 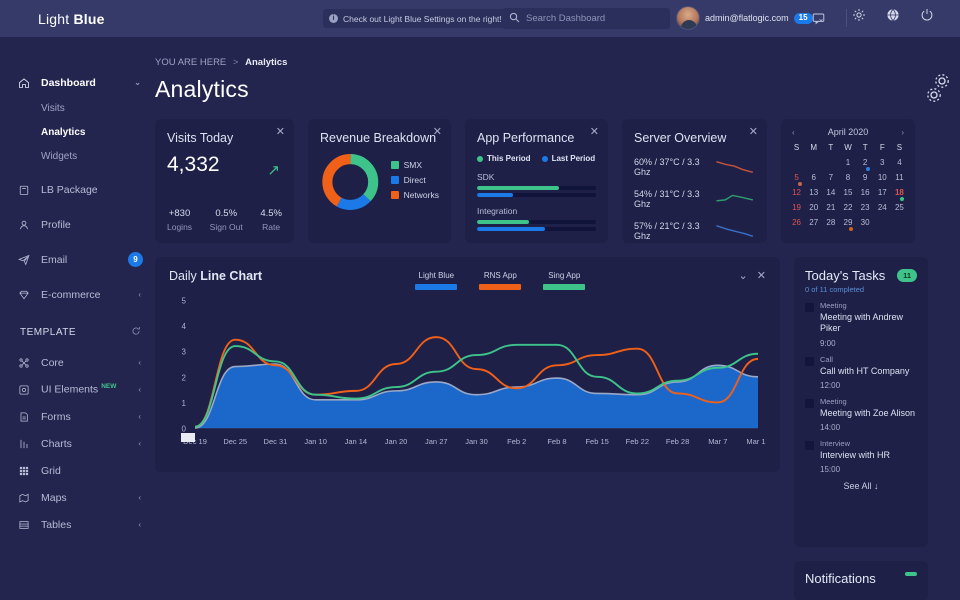 What do you see at coordinates (379, 182) in the screenshot?
I see `donut-chart: SMX Direct Networks` at bounding box center [379, 182].